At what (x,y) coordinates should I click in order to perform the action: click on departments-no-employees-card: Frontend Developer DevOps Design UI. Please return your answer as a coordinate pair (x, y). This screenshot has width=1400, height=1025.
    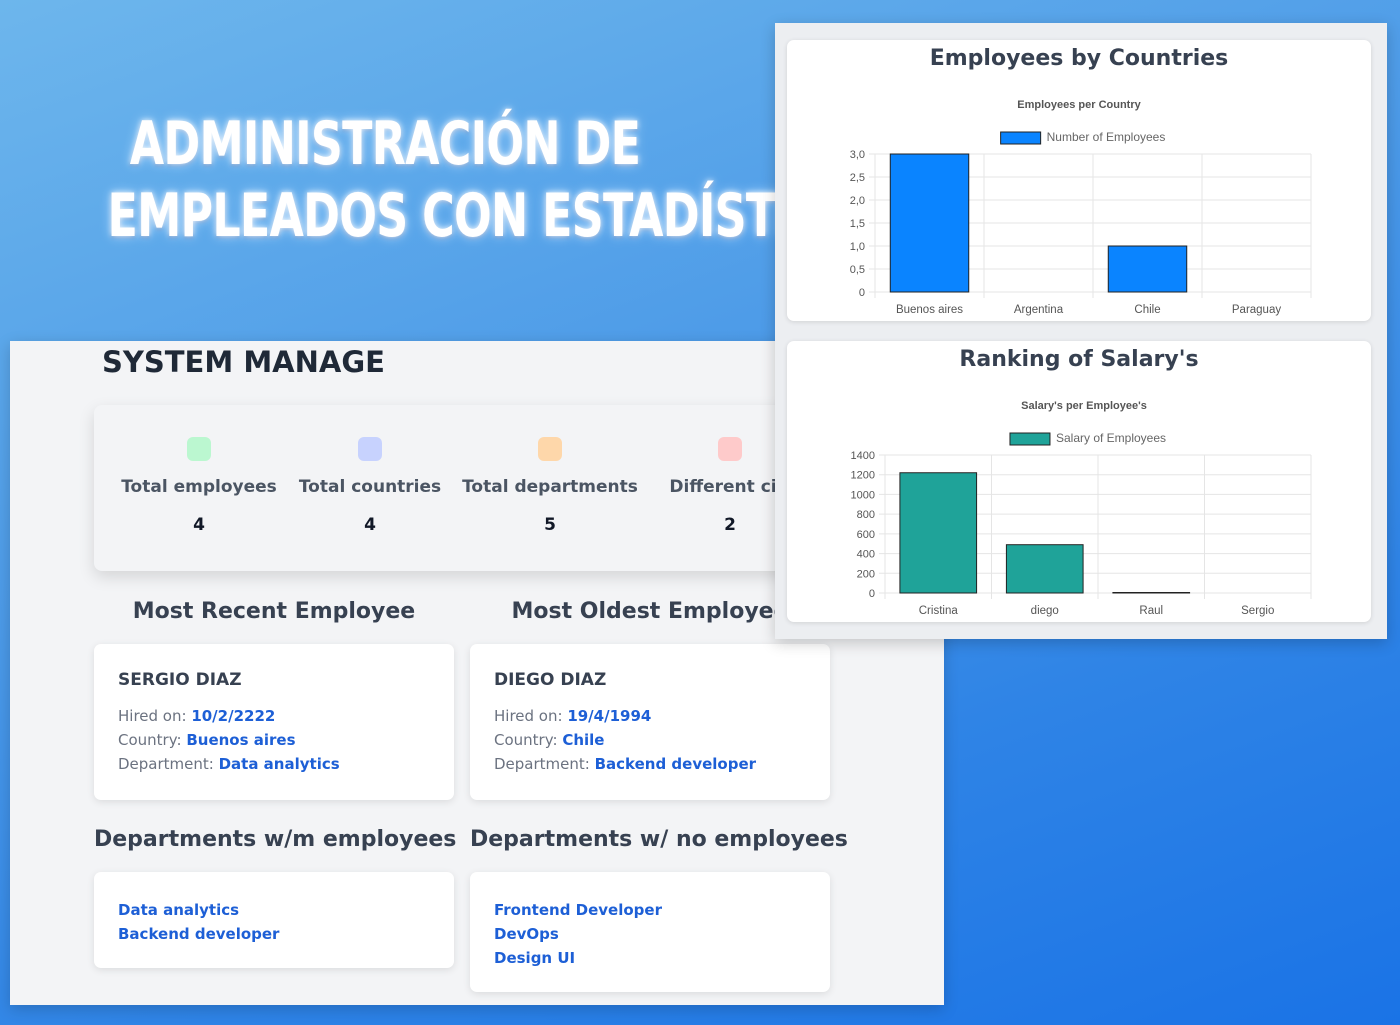
    Looking at the image, I should click on (650, 932).